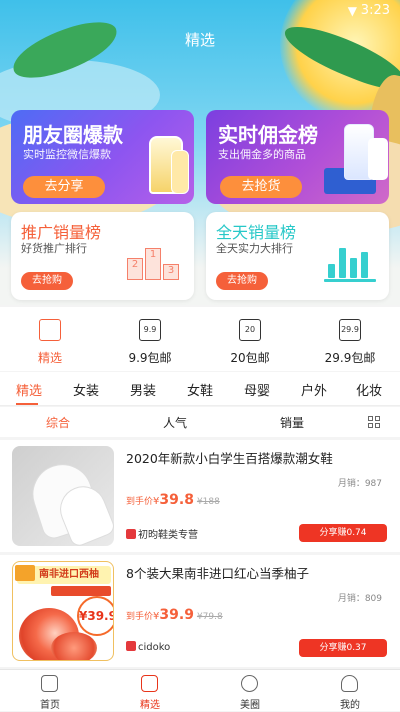 Image resolution: width=400 pixels, height=712 pixels. What do you see at coordinates (25, 573) in the screenshot?
I see `badge-icon` at bounding box center [25, 573].